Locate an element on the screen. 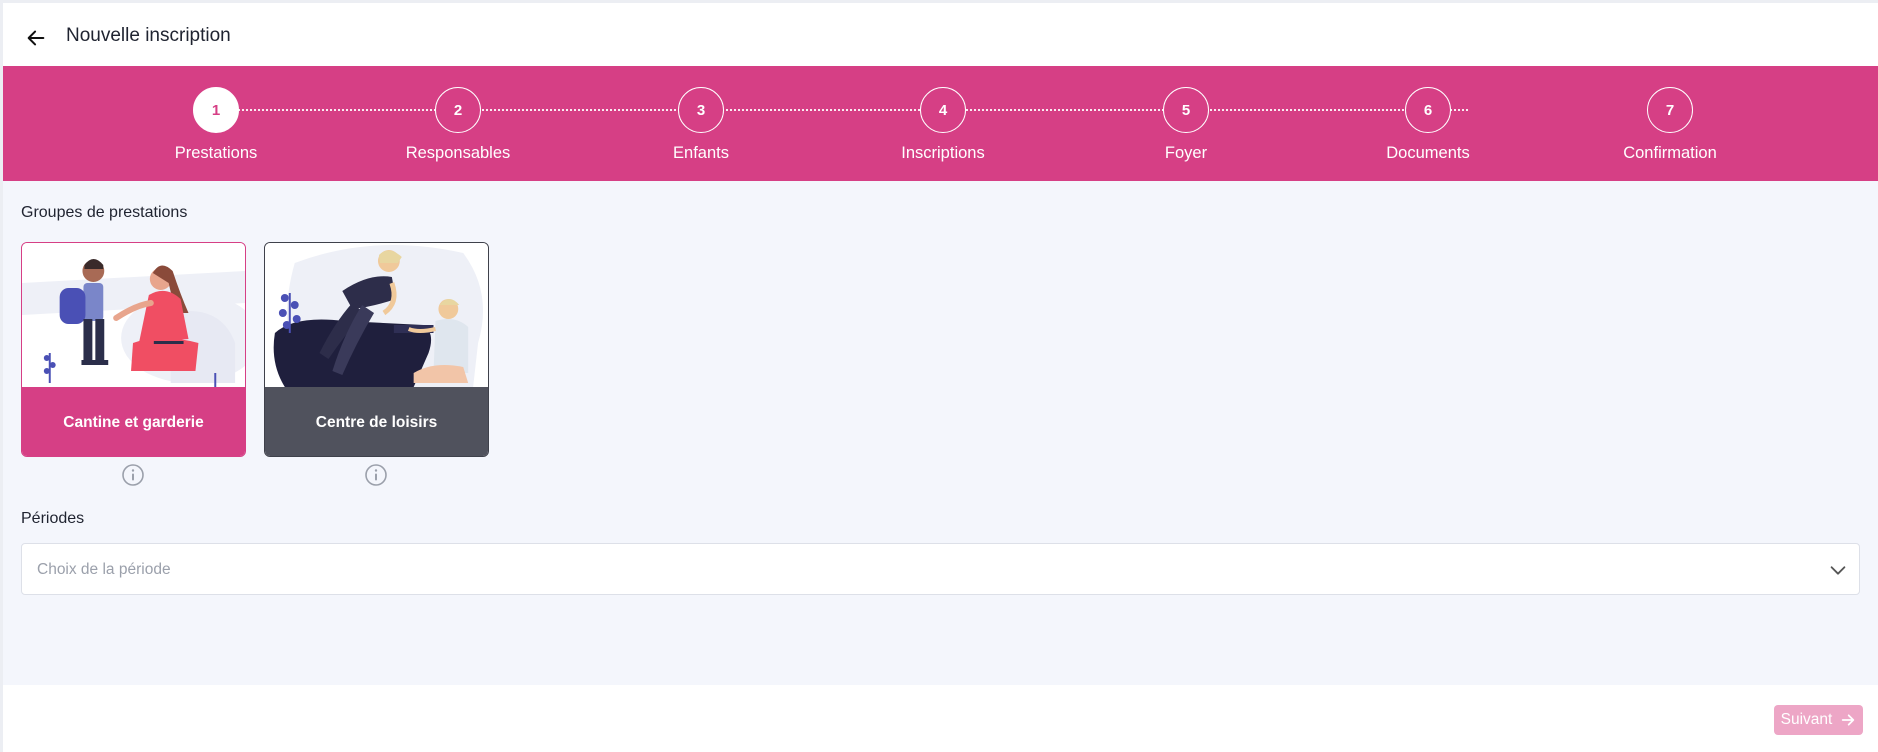 This screenshot has width=1878, height=752. step-prestations: 1 Prestations is located at coordinates (216, 123).